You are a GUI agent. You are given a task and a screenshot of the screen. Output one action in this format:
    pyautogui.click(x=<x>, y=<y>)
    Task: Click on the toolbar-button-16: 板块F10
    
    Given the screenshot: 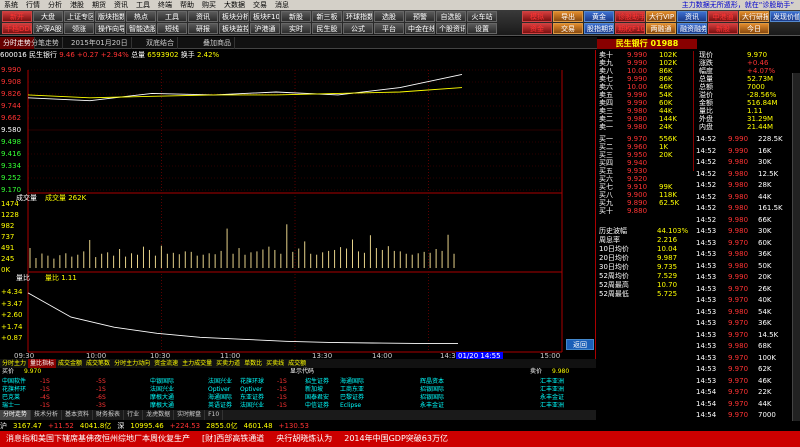 What is the action you would take?
    pyautogui.click(x=265, y=16)
    